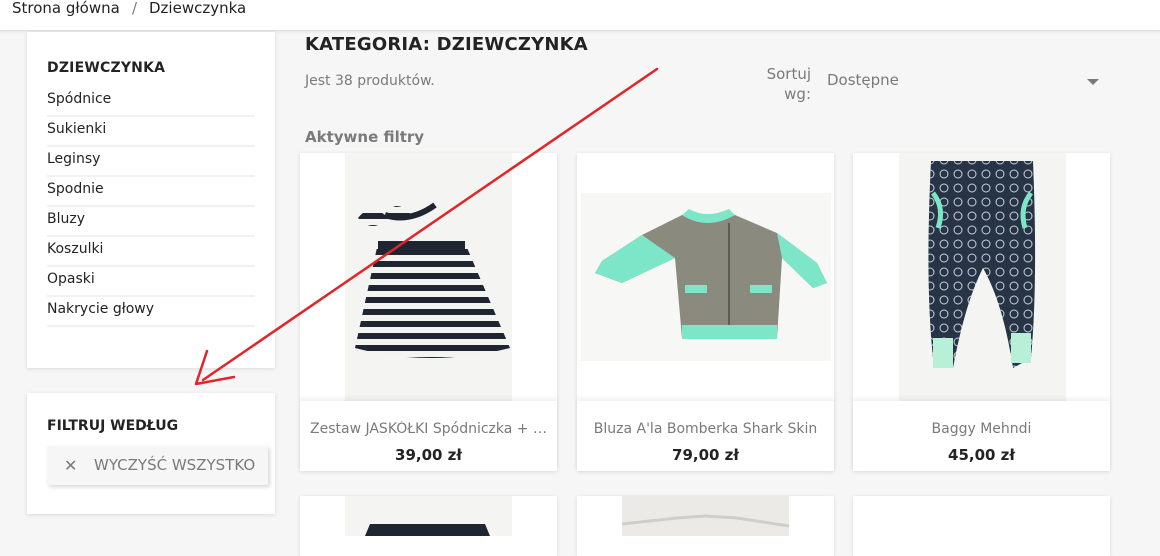 The width and height of the screenshot is (1160, 556). Describe the element at coordinates (863, 80) in the screenshot. I see `sort-selected-value: Dostępne` at that location.